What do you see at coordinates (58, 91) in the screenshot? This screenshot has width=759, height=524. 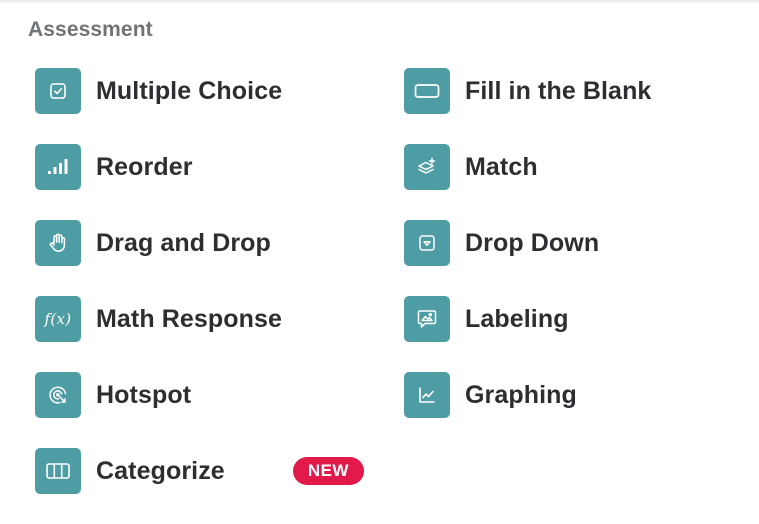 I see `checkbox-icon` at bounding box center [58, 91].